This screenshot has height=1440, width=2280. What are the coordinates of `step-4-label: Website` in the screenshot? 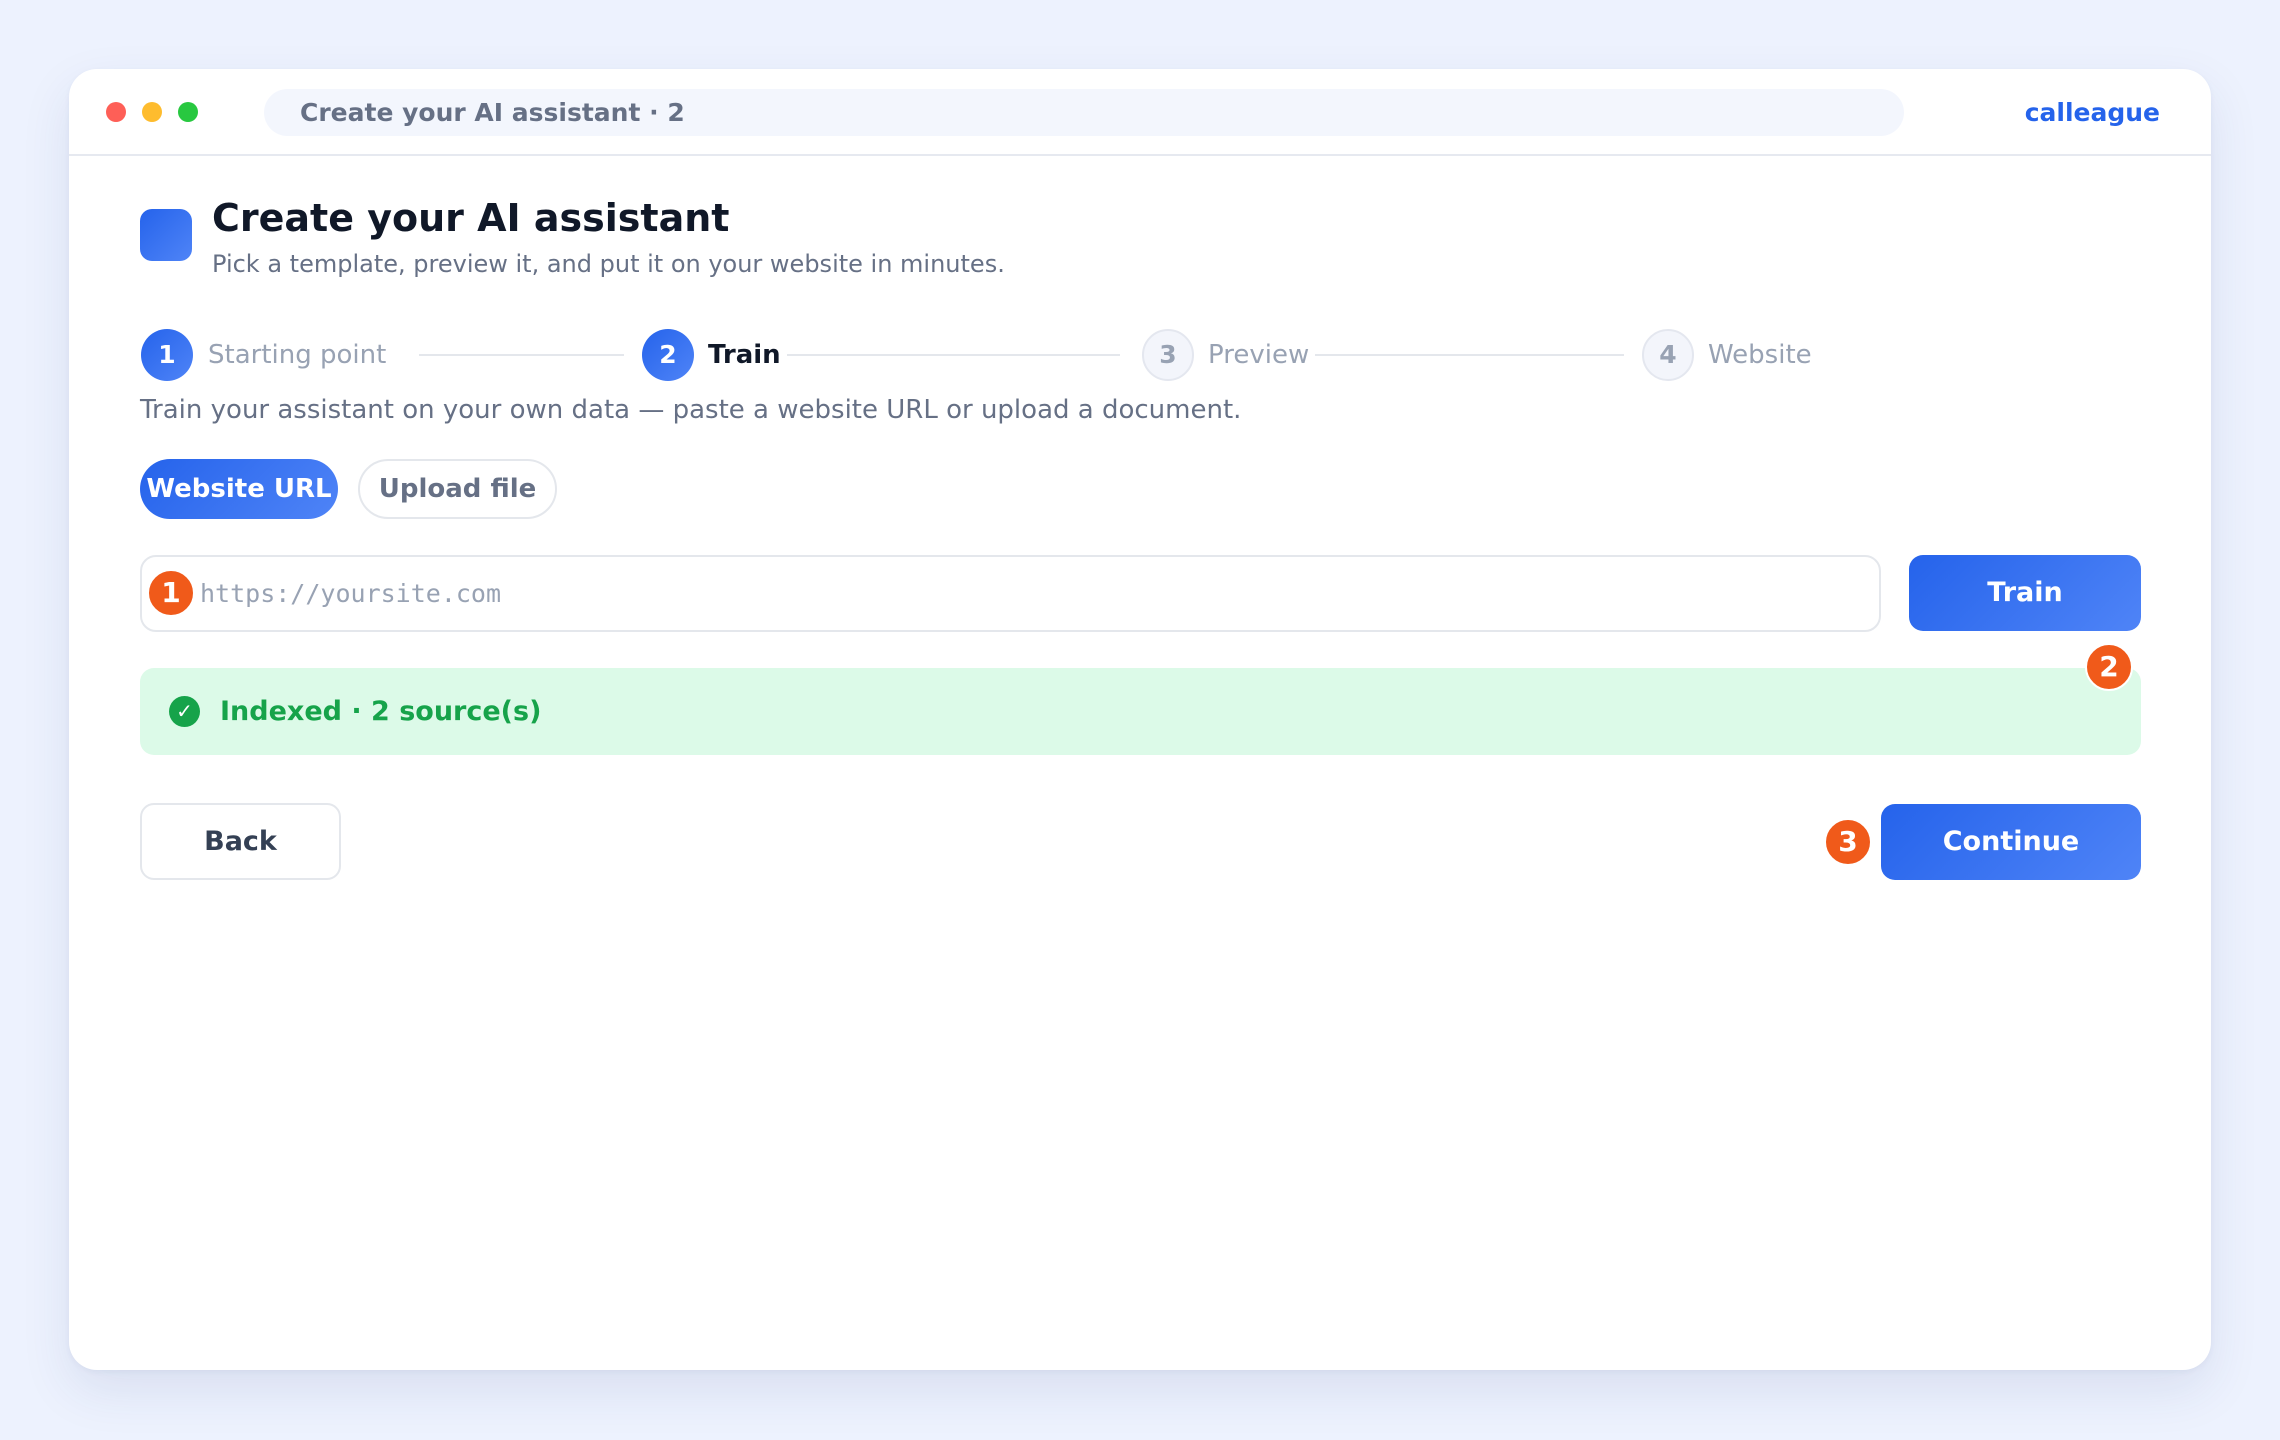 It's located at (1760, 355).